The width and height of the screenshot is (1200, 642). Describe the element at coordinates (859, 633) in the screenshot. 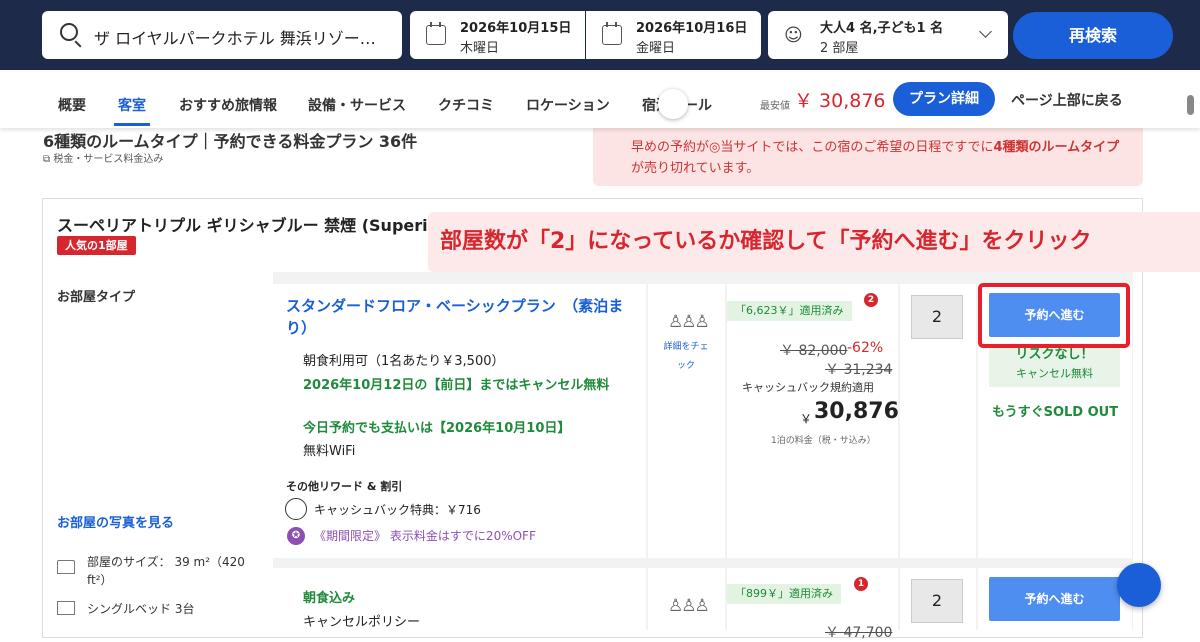

I see `plan2-original-price: ￥ 47,700` at that location.